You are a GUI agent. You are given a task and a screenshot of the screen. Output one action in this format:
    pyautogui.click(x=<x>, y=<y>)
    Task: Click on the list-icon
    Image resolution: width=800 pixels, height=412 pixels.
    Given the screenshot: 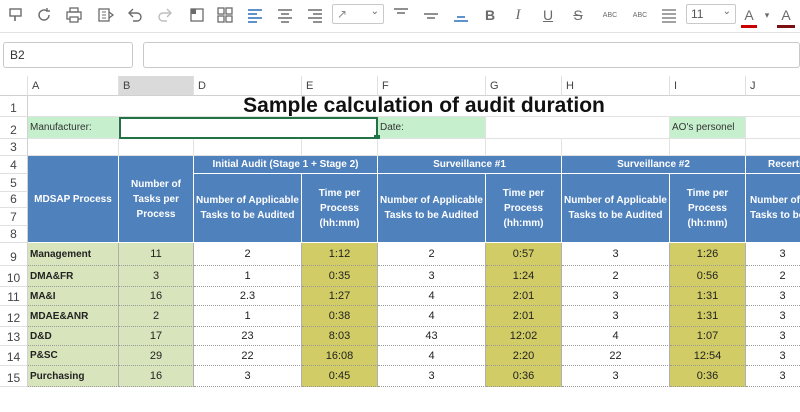 What is the action you would take?
    pyautogui.click(x=669, y=15)
    